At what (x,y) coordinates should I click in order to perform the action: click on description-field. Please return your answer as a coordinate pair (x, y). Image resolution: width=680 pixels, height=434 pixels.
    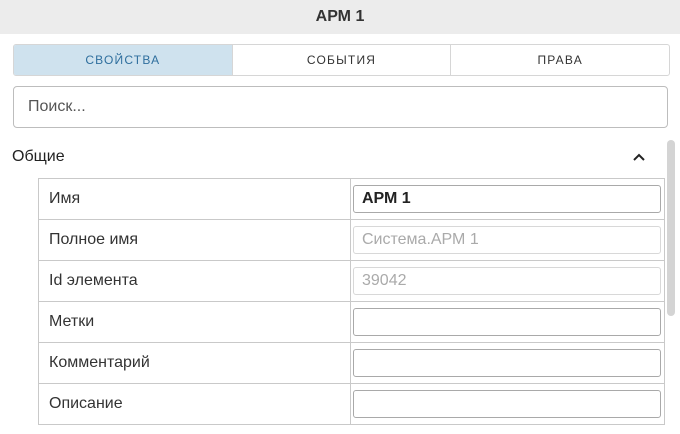
    Looking at the image, I should click on (507, 404).